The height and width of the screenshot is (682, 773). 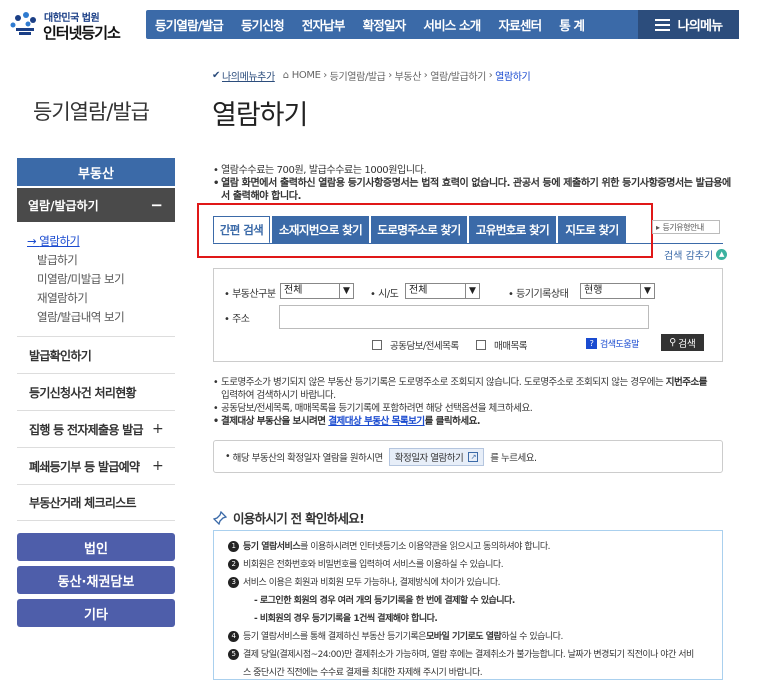 I want to click on hide-search-toggle: 검색 감추기 ▲, so click(x=696, y=254).